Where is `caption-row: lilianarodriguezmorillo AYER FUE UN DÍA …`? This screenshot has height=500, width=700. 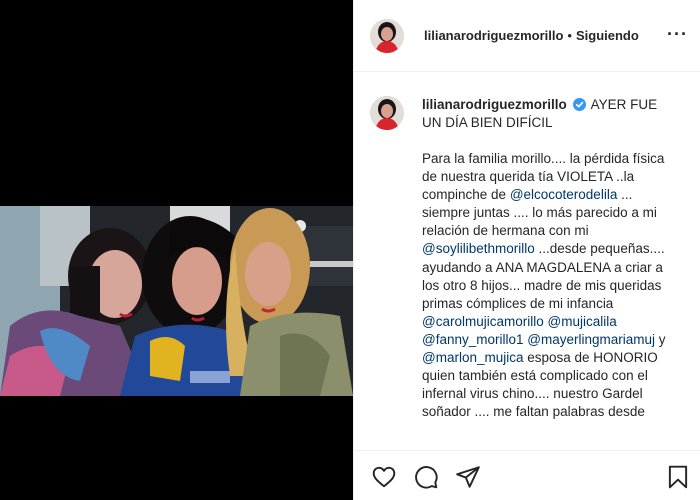
caption-row: lilianarodriguezmorillo AYER FUE UN DÍA … is located at coordinates (527, 114).